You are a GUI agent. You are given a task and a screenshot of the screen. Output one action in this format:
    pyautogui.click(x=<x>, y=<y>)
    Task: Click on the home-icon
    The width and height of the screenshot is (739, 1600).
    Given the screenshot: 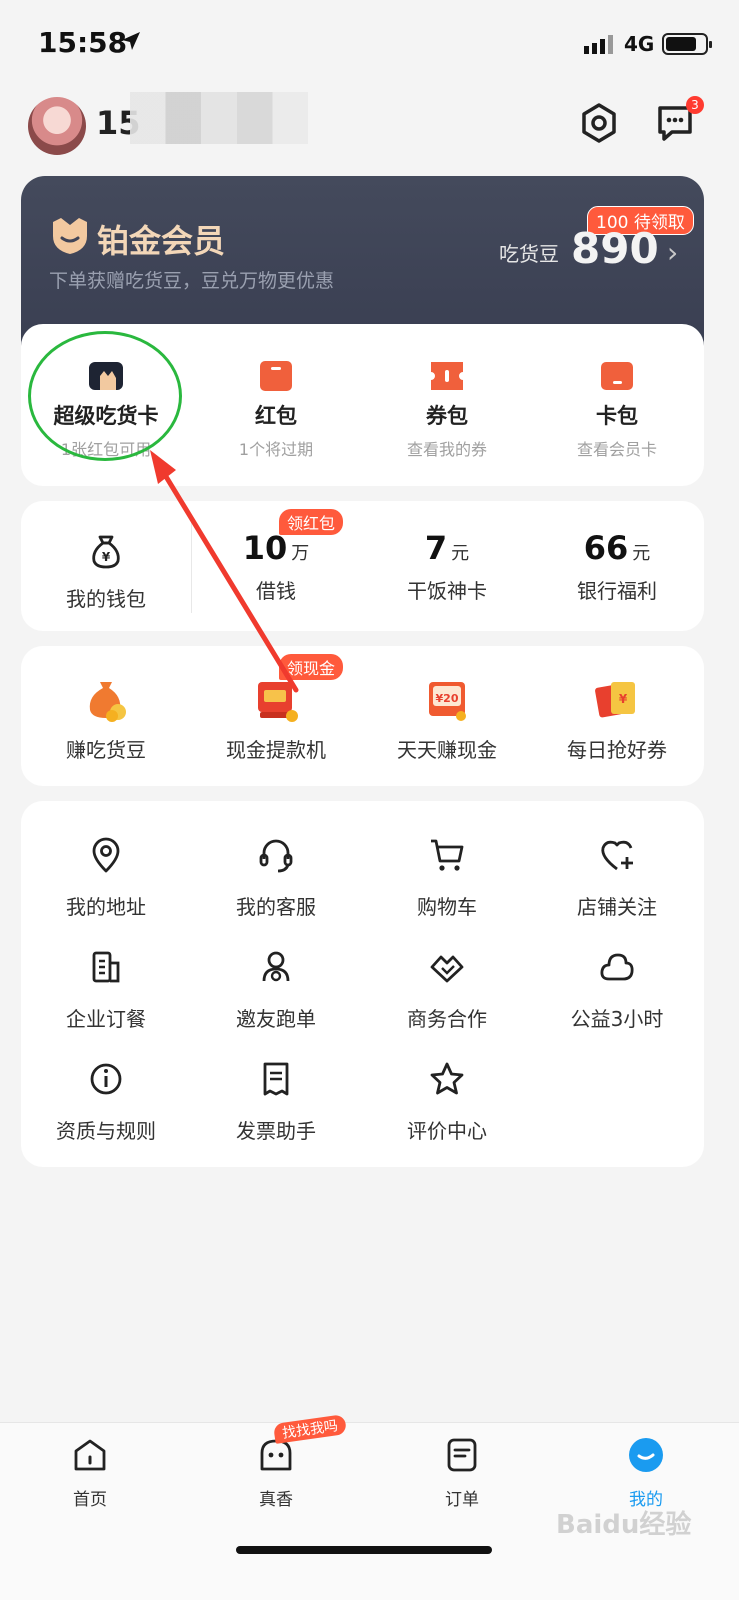 What is the action you would take?
    pyautogui.click(x=90, y=1455)
    